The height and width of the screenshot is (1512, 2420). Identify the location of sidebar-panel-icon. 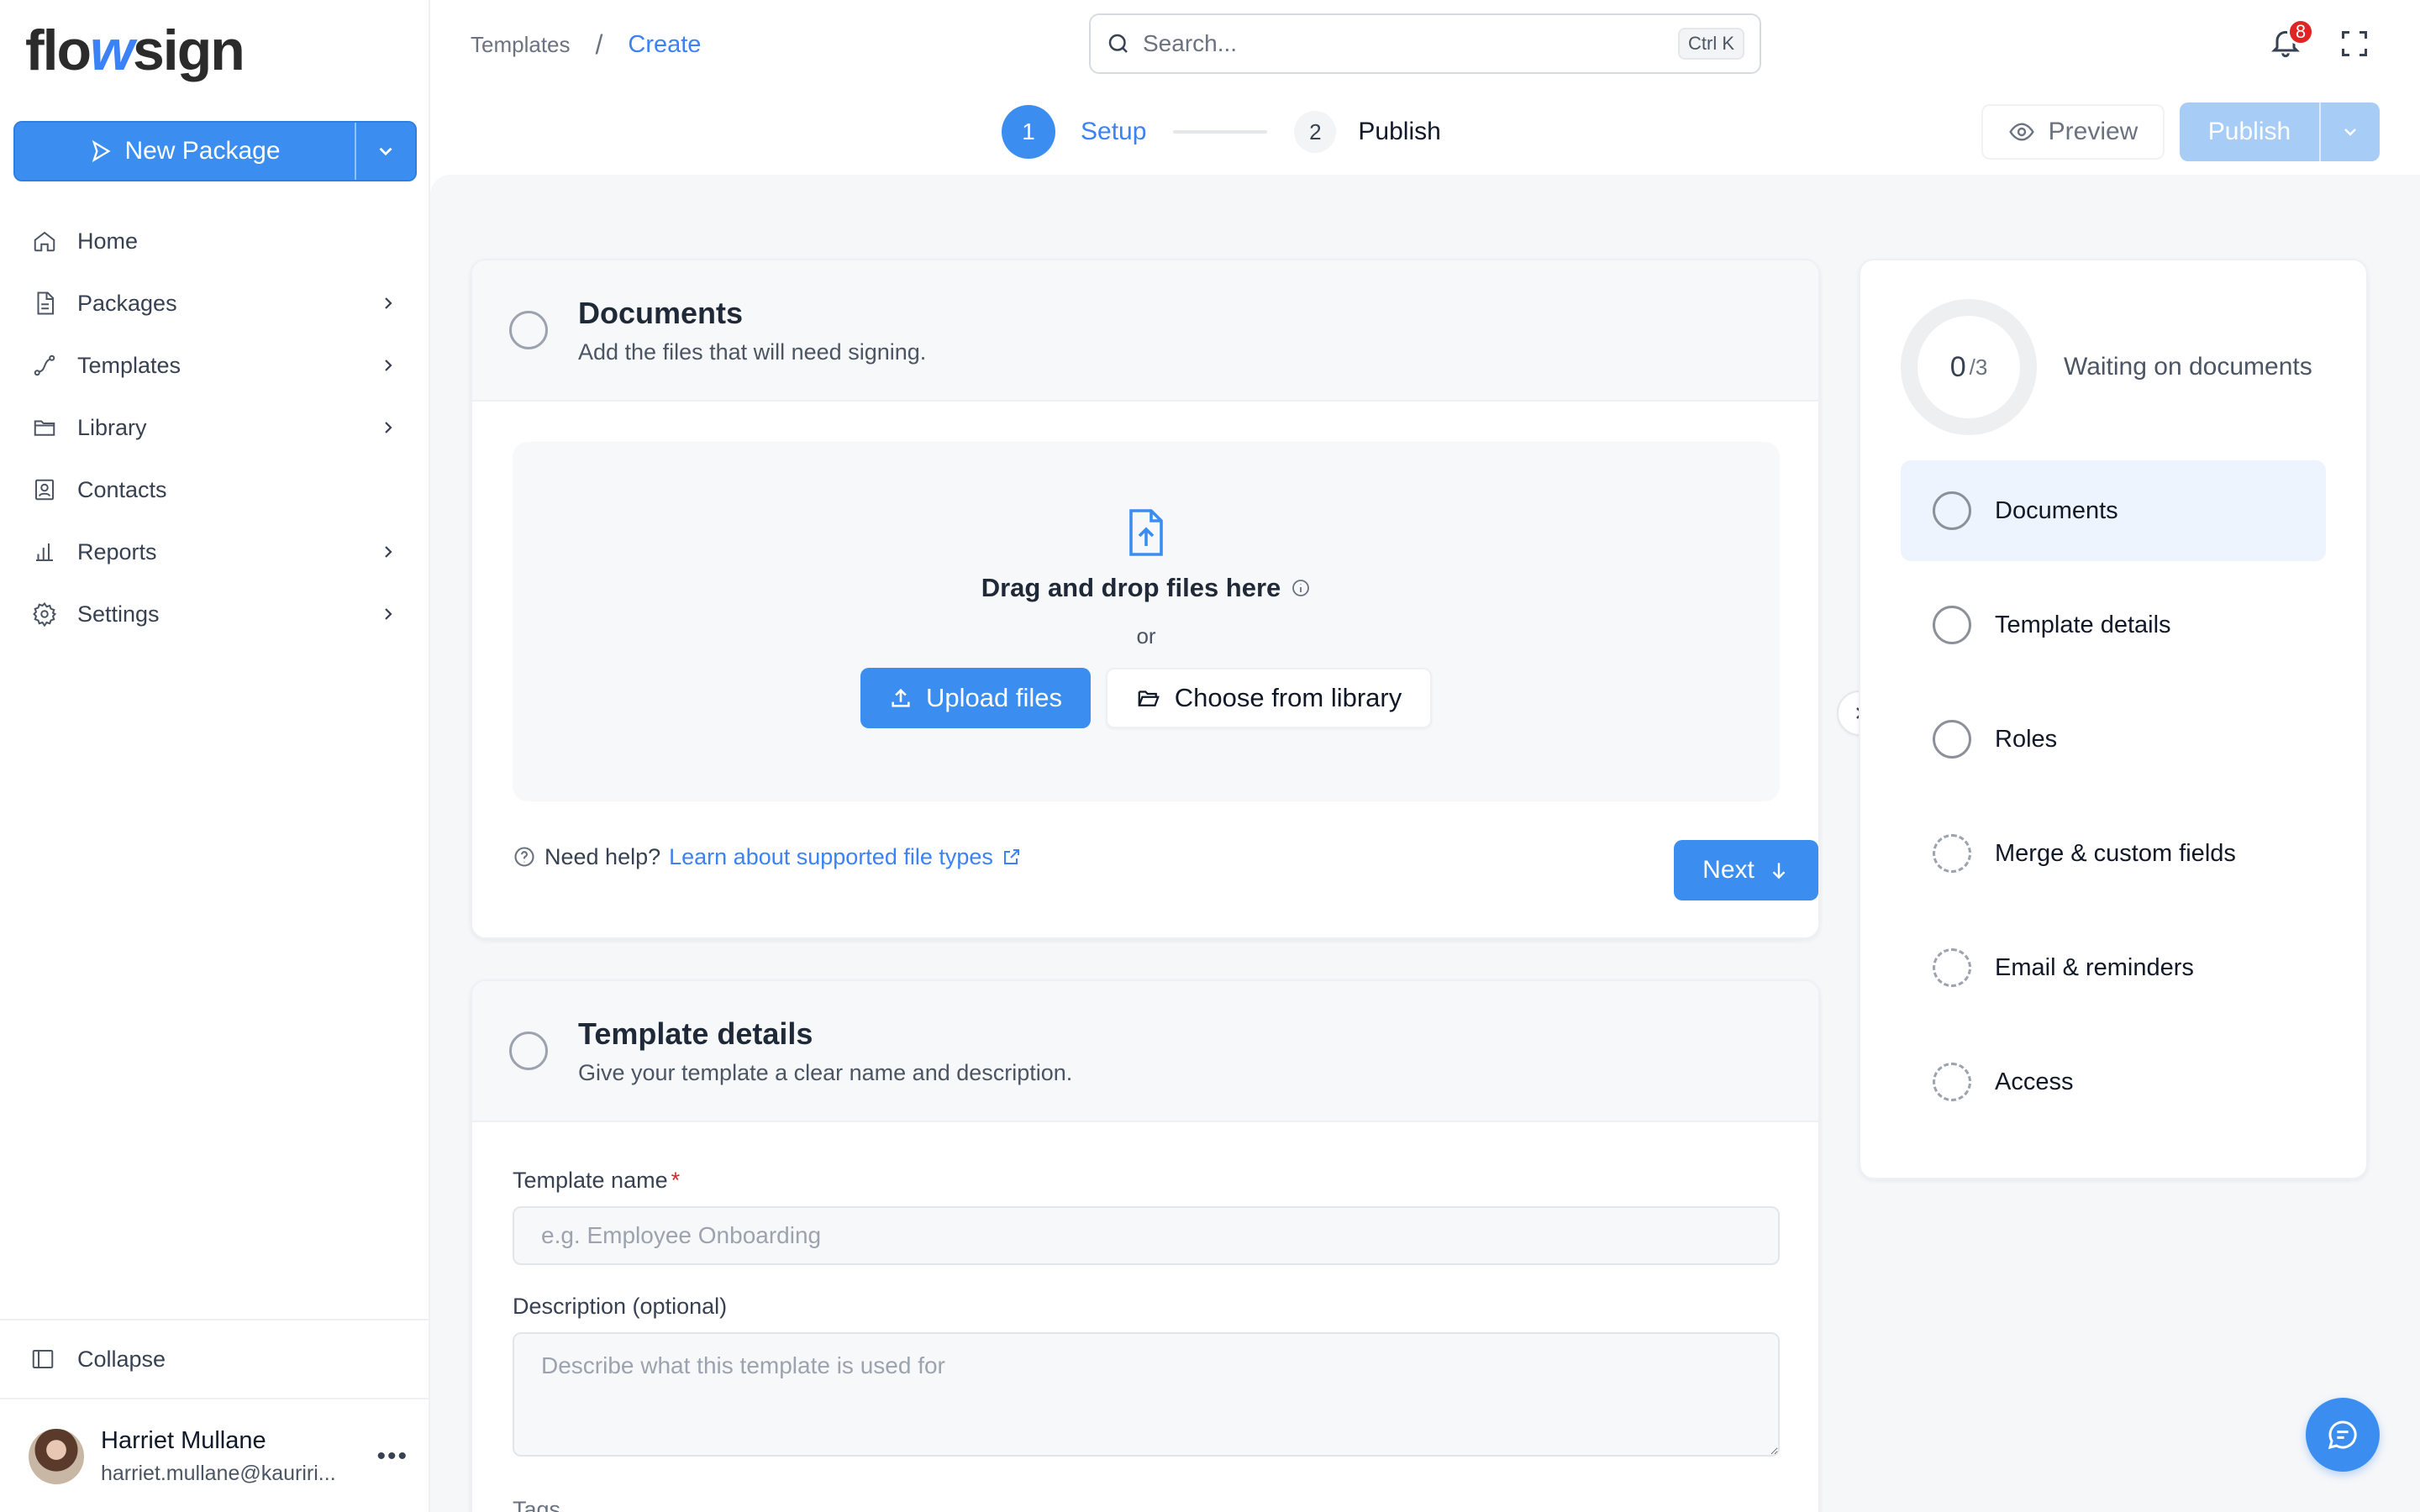
(44, 1359).